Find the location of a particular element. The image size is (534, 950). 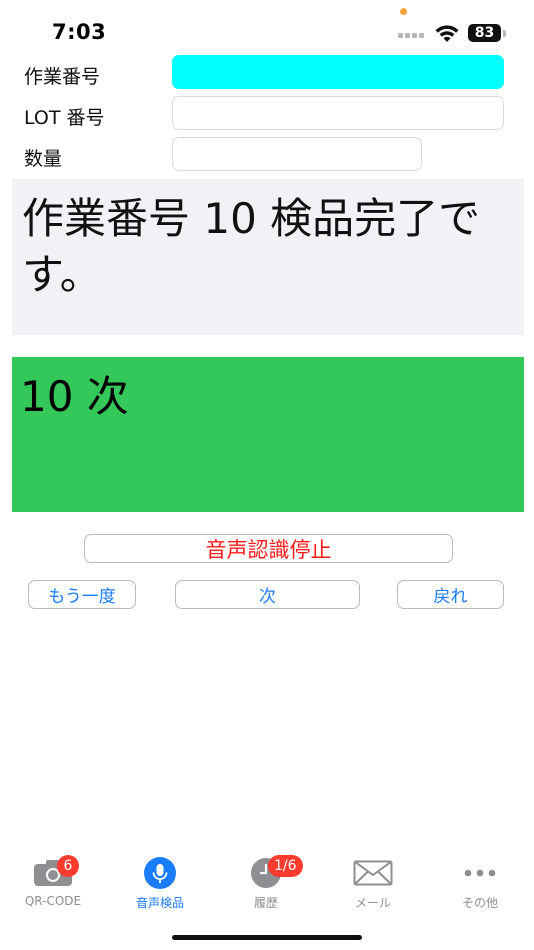

battery-level: 83 is located at coordinates (484, 33).